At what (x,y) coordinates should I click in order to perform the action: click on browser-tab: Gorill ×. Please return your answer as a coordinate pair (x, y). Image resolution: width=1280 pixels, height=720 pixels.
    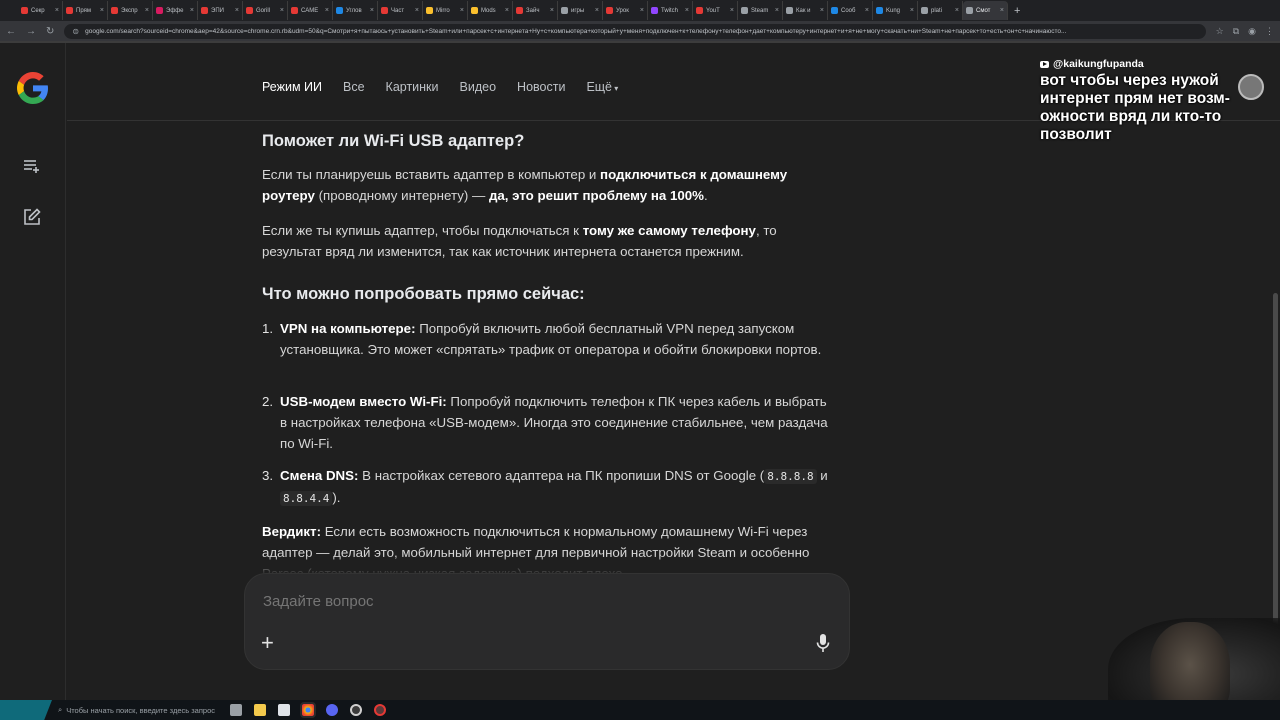
    Looking at the image, I should click on (265, 10).